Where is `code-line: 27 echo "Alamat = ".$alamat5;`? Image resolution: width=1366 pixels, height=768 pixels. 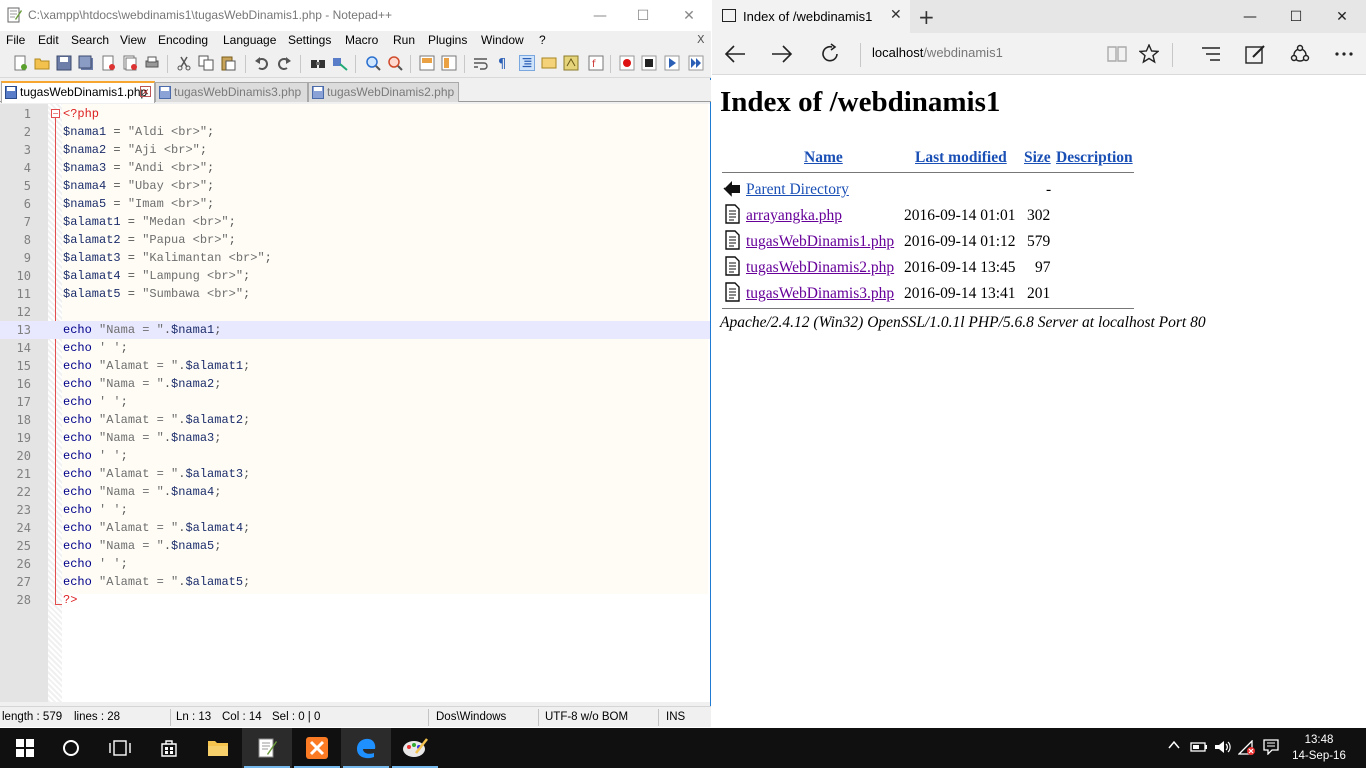
code-line: 27 echo "Alamat = ".$alamat5; is located at coordinates (355, 582).